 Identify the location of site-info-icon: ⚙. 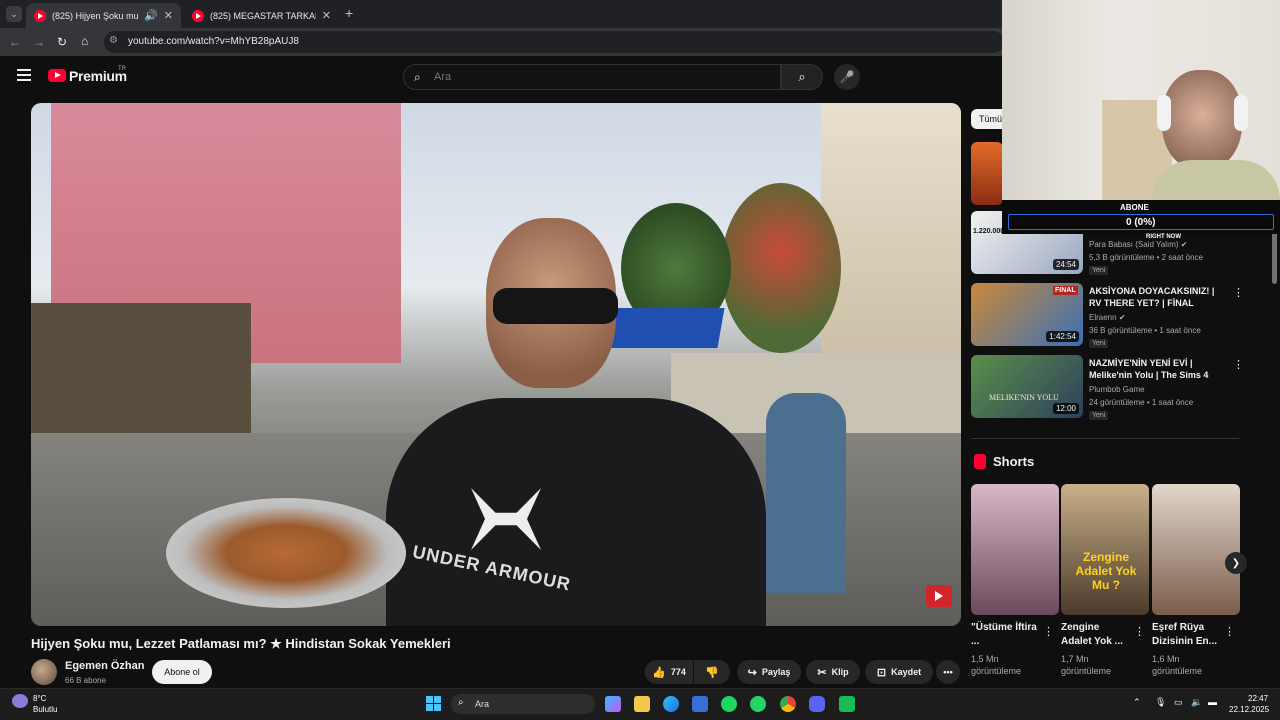
(113, 40).